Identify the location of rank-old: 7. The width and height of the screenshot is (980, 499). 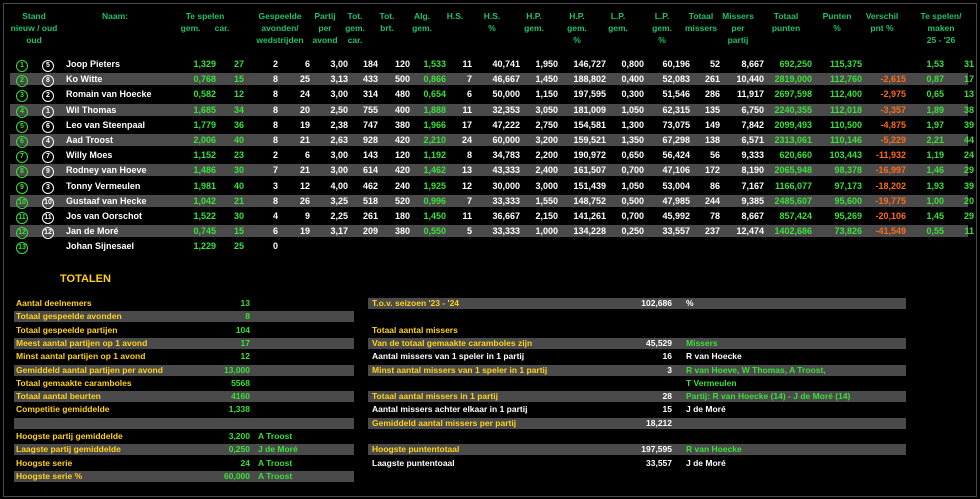
(48, 156).